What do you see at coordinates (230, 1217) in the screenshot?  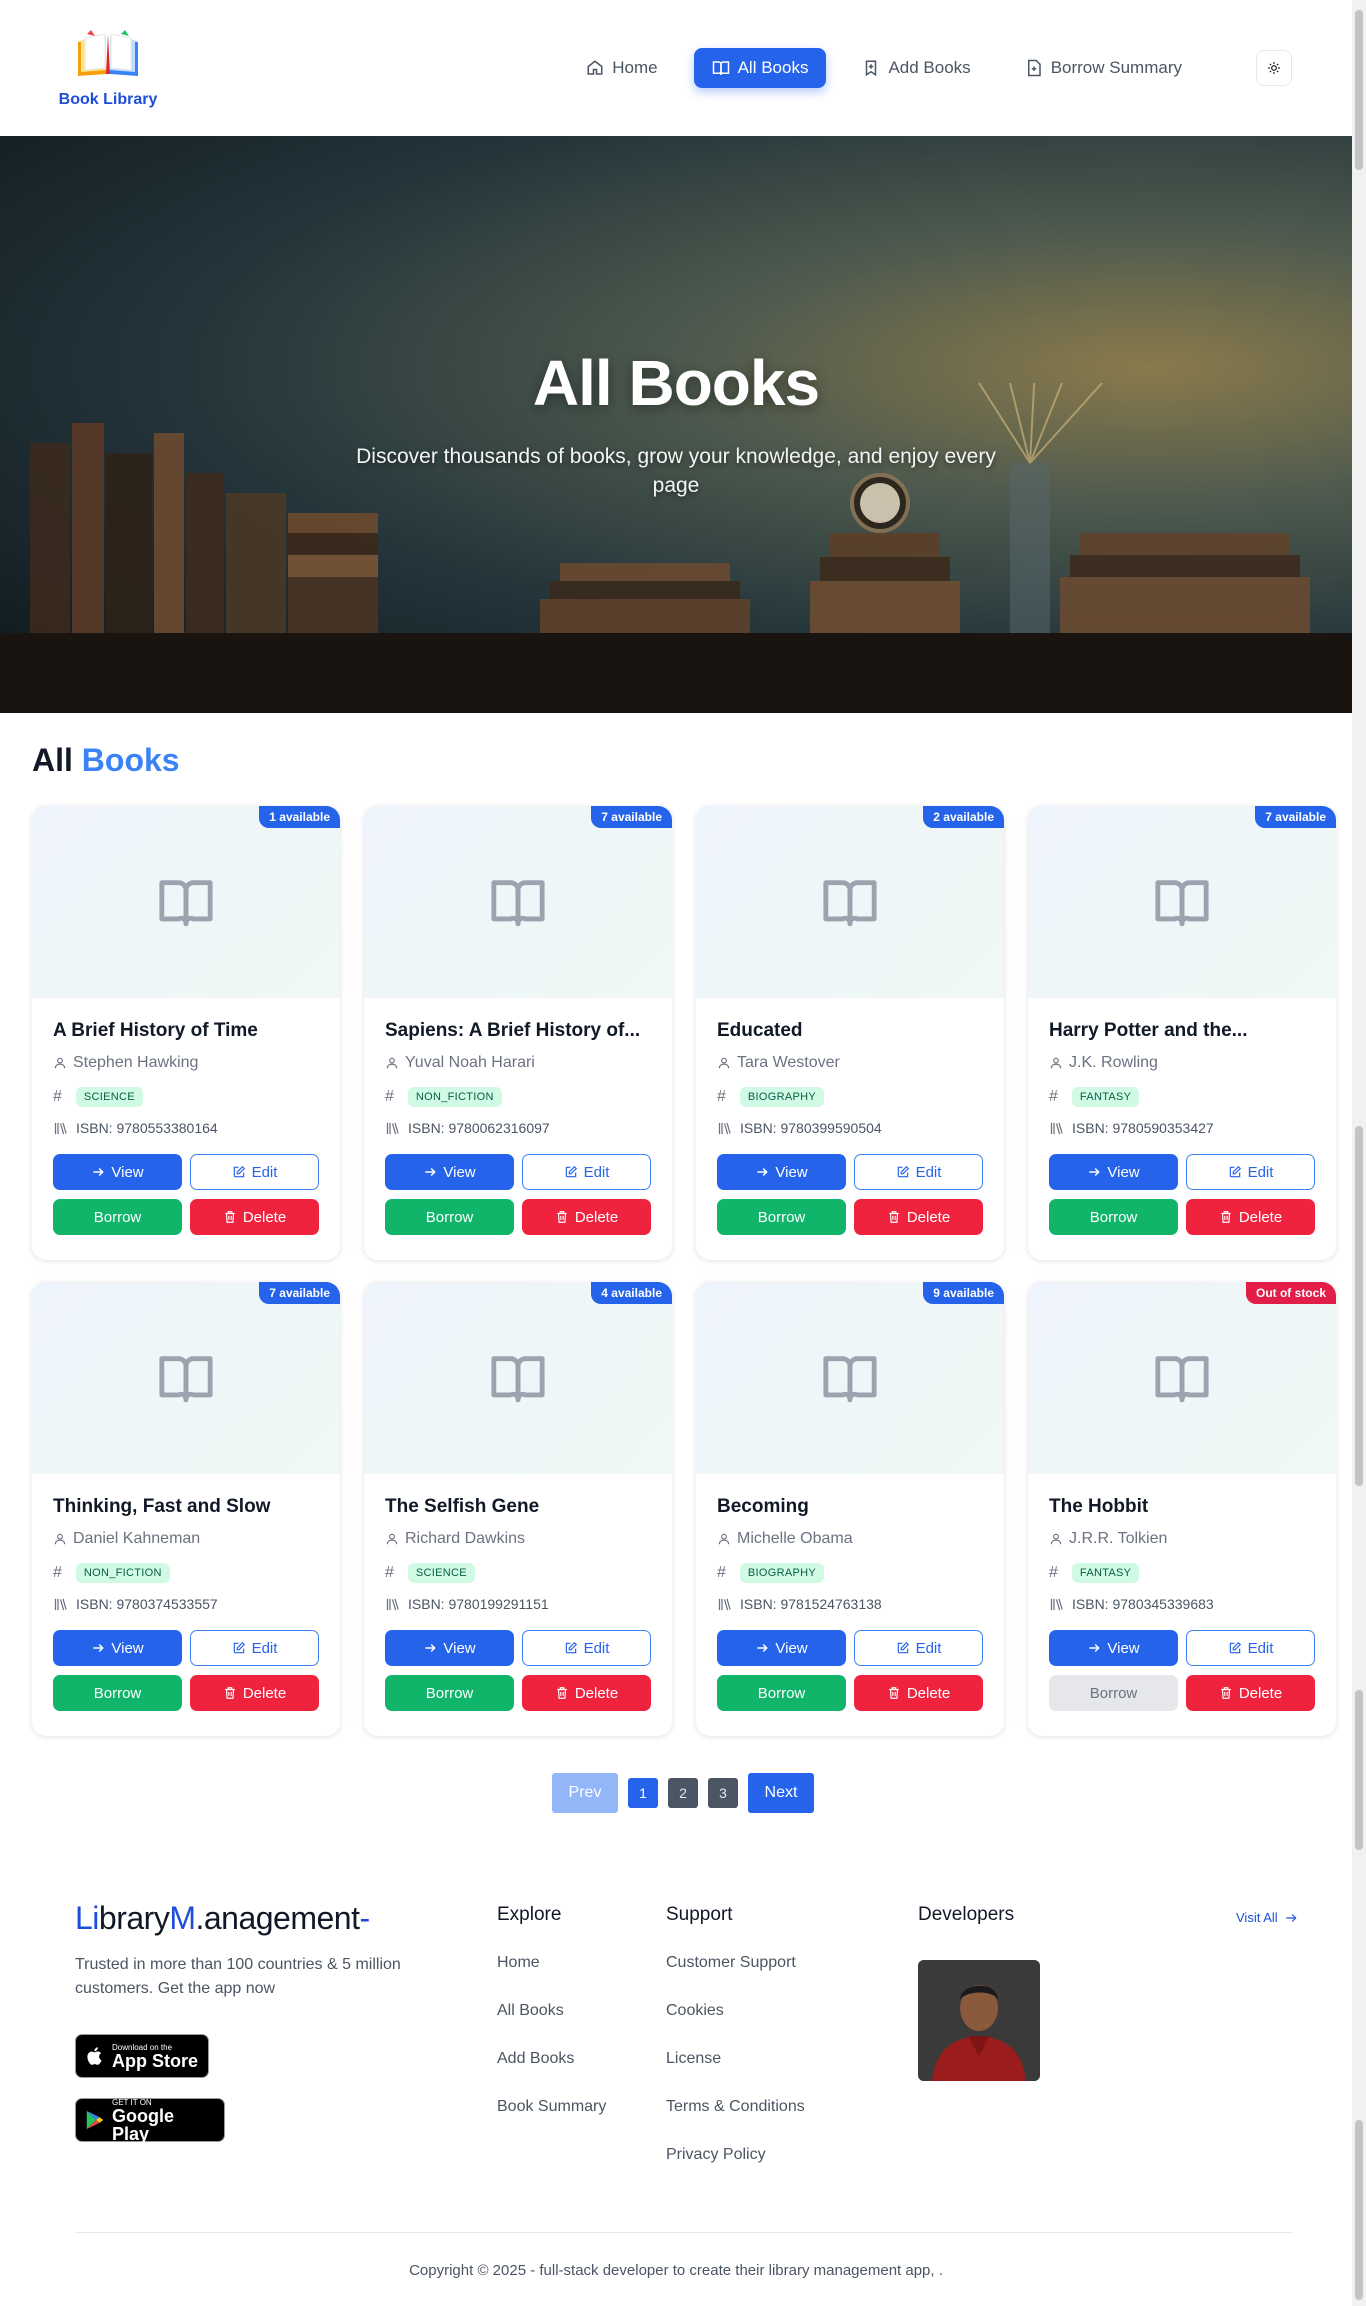 I see `trash-icon` at bounding box center [230, 1217].